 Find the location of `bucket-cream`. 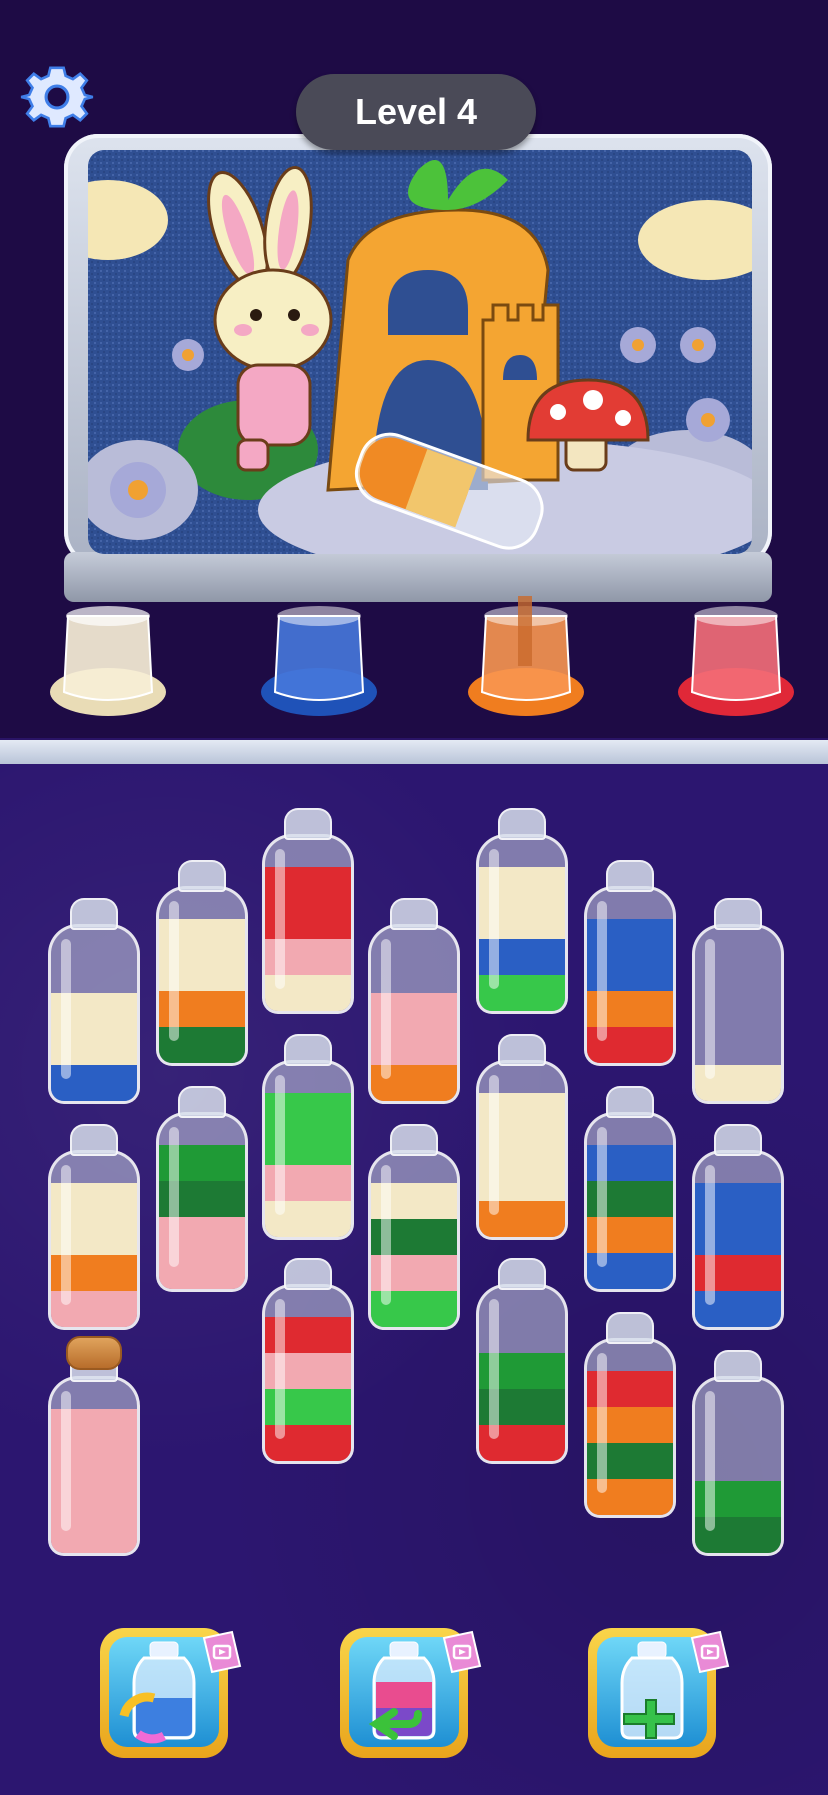

bucket-cream is located at coordinates (108, 661).